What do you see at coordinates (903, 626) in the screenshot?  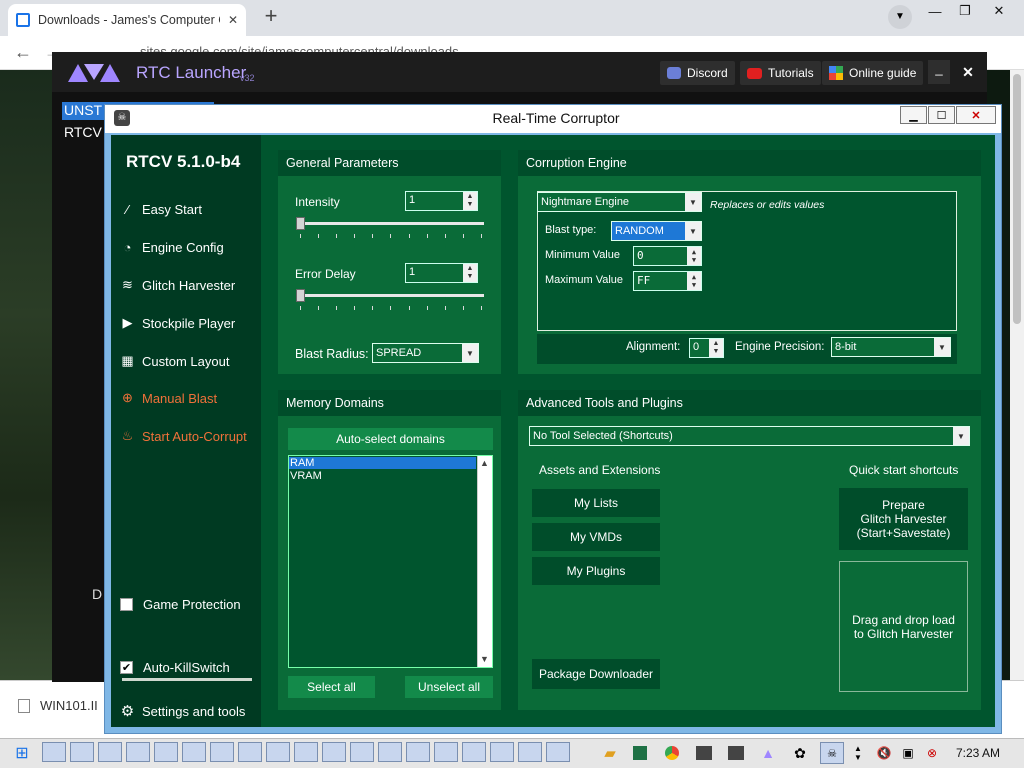 I see `drag-drop-zone: Drag and drop load to Glitch Harvester` at bounding box center [903, 626].